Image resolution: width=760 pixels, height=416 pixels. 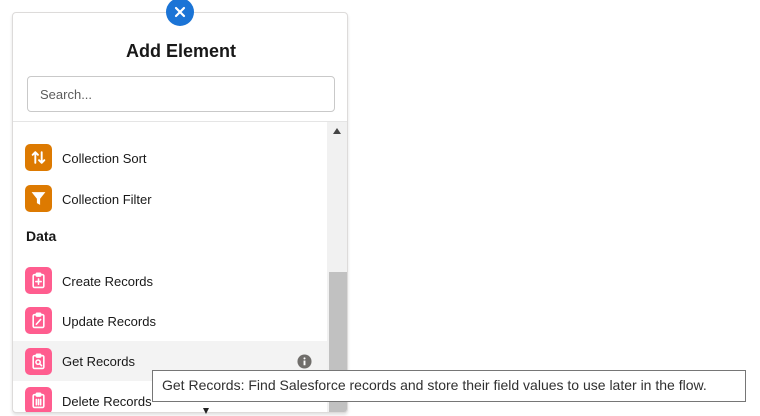 I want to click on get-records-icon, so click(x=38, y=361).